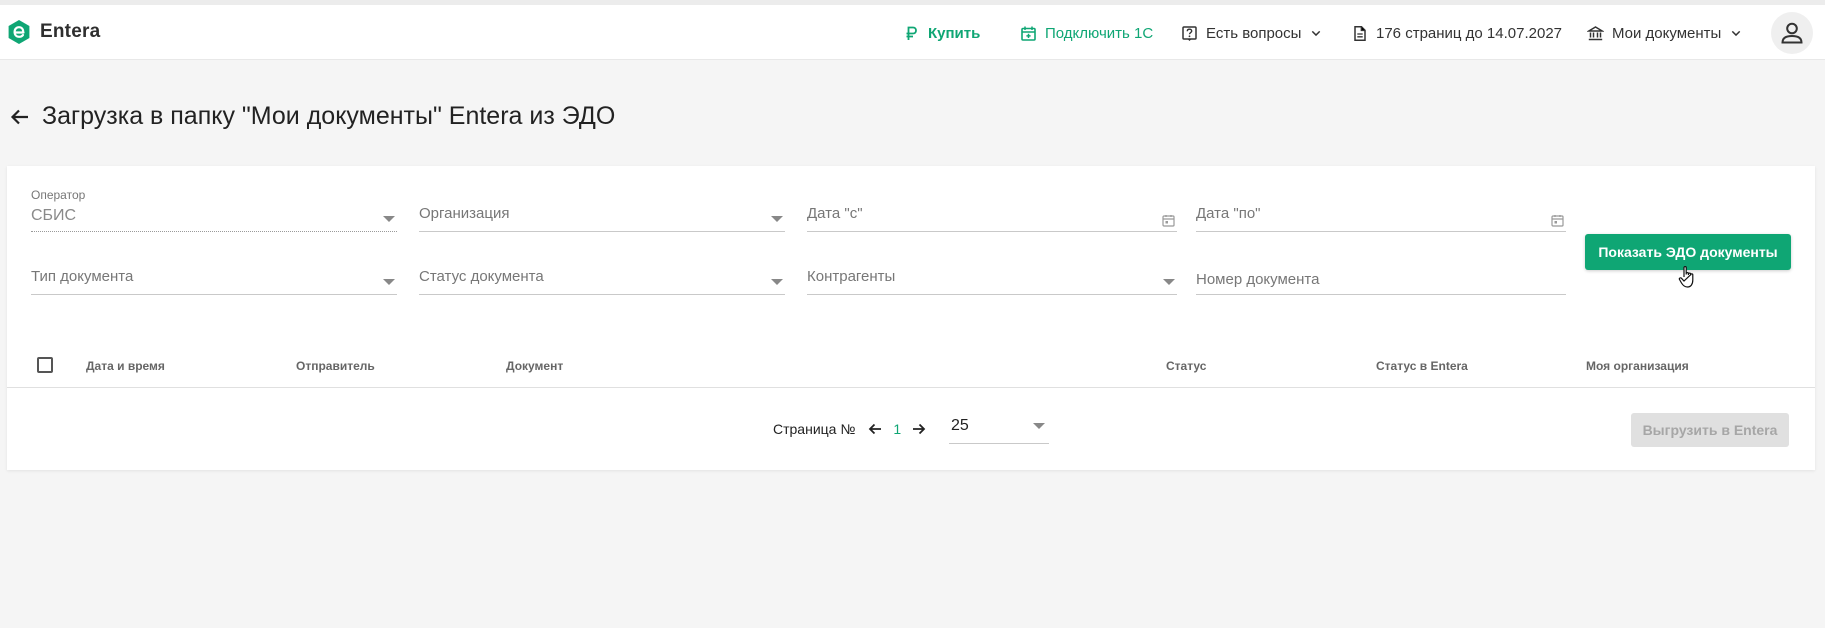 This screenshot has width=1825, height=628. I want to click on document-icon, so click(1360, 33).